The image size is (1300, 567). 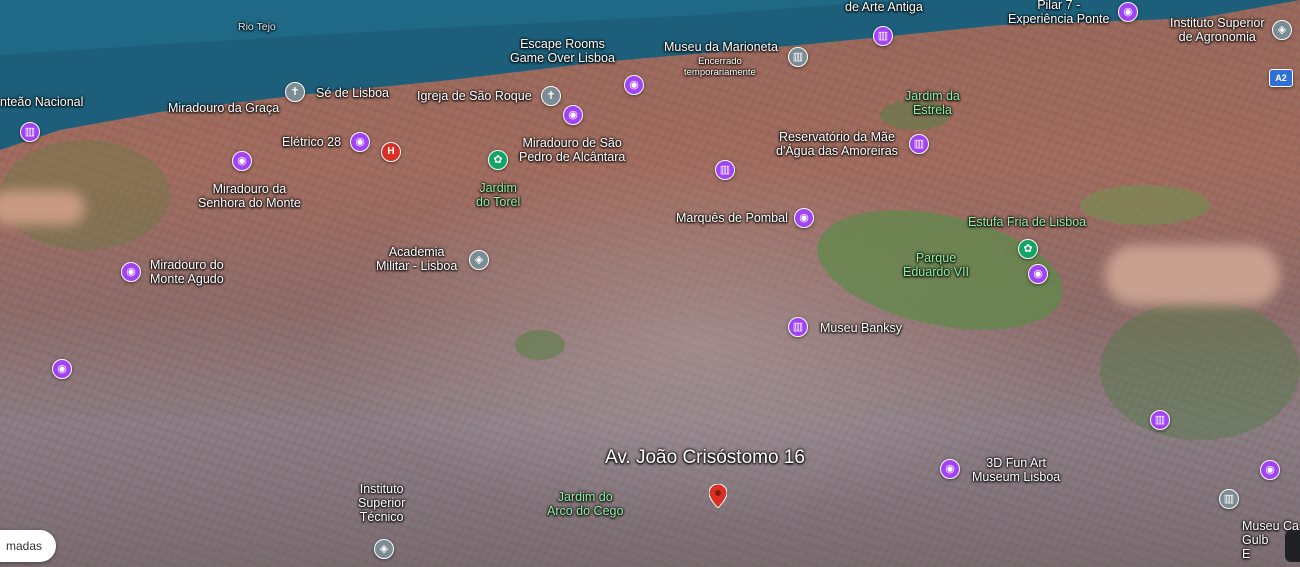 I want to click on label-panteao: nteão Nacional, so click(x=41, y=102).